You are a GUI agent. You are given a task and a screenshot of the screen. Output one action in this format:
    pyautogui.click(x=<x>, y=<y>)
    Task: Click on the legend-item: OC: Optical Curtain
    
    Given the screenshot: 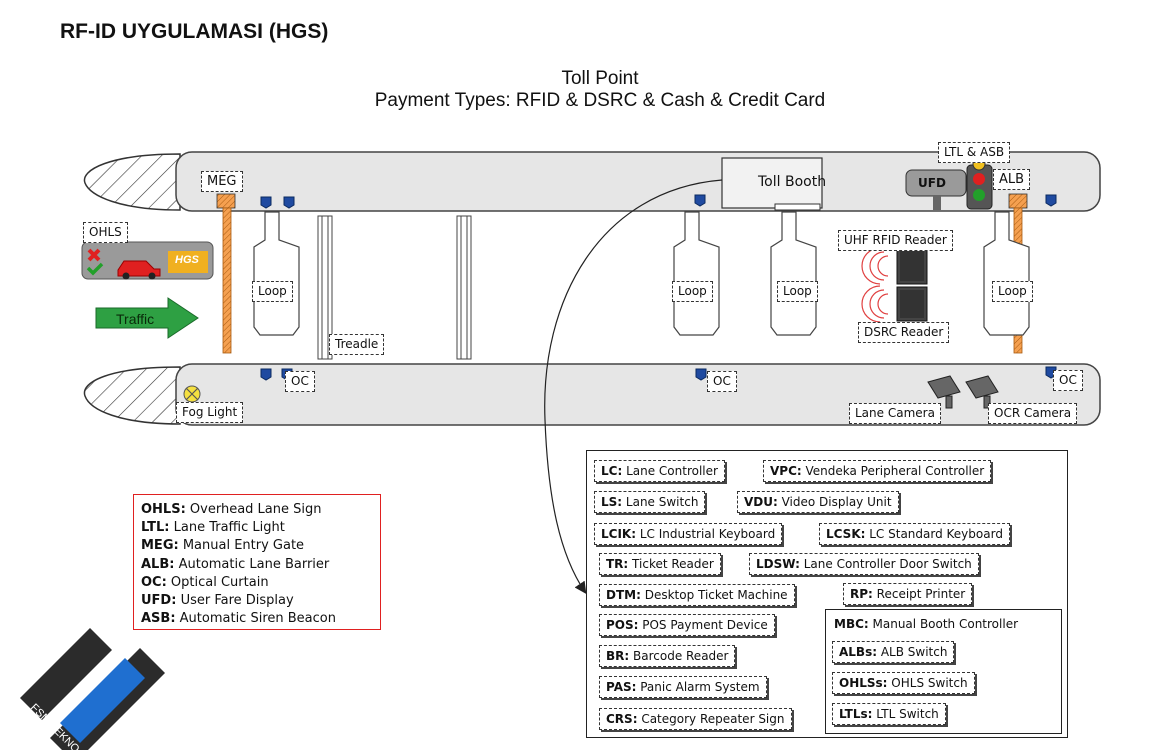 What is the action you would take?
    pyautogui.click(x=205, y=582)
    